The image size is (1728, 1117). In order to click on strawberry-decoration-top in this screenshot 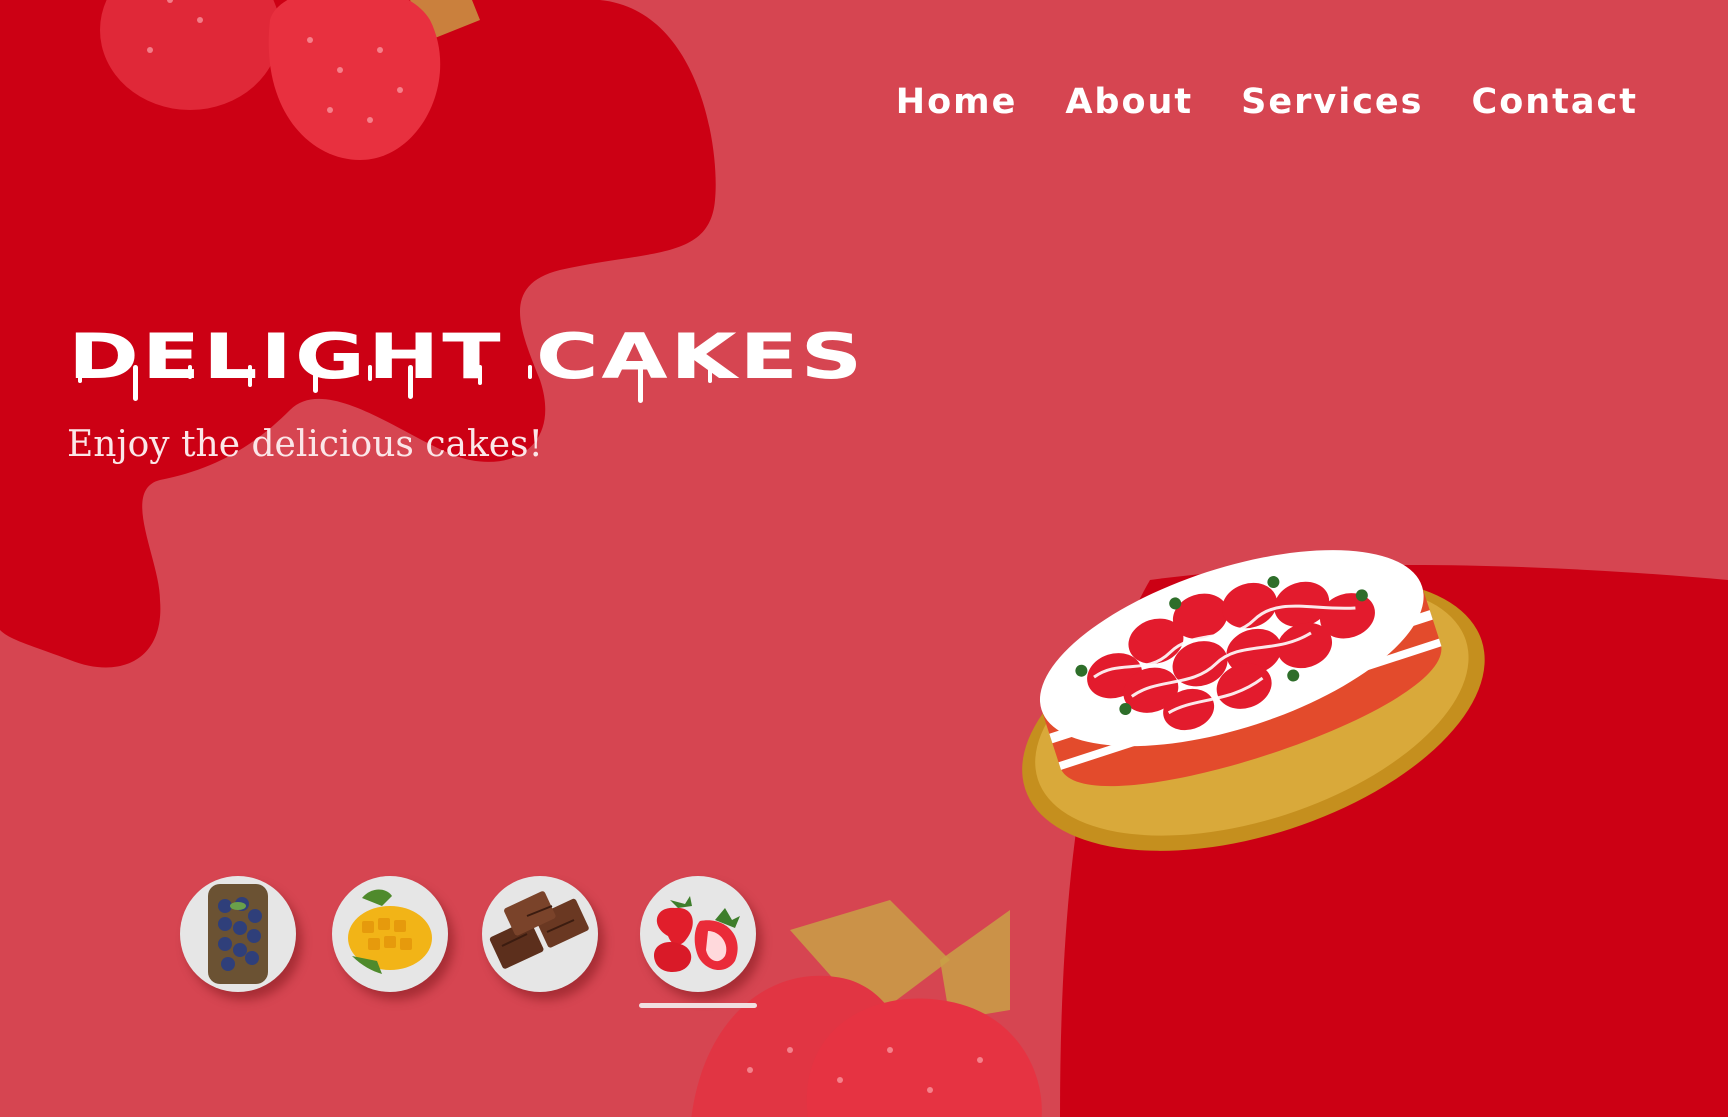, I will do `click(290, 80)`.